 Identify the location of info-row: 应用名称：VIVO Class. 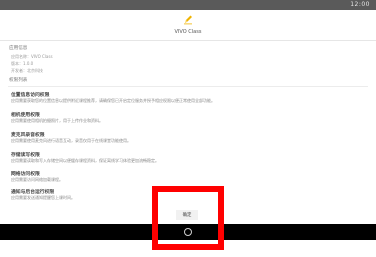
(32, 56).